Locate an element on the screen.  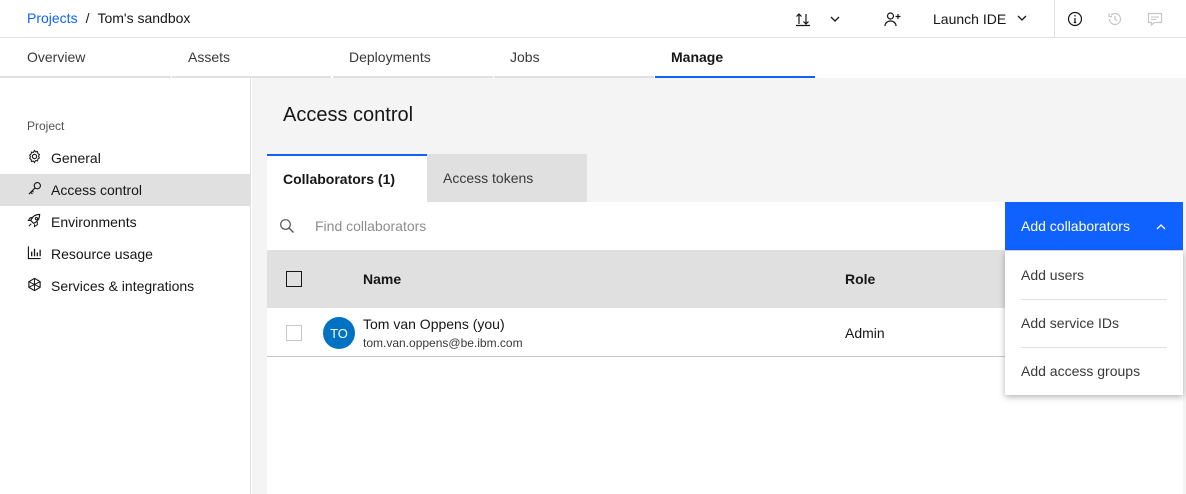
sidebar-item-label: Services & integrations is located at coordinates (123, 286).